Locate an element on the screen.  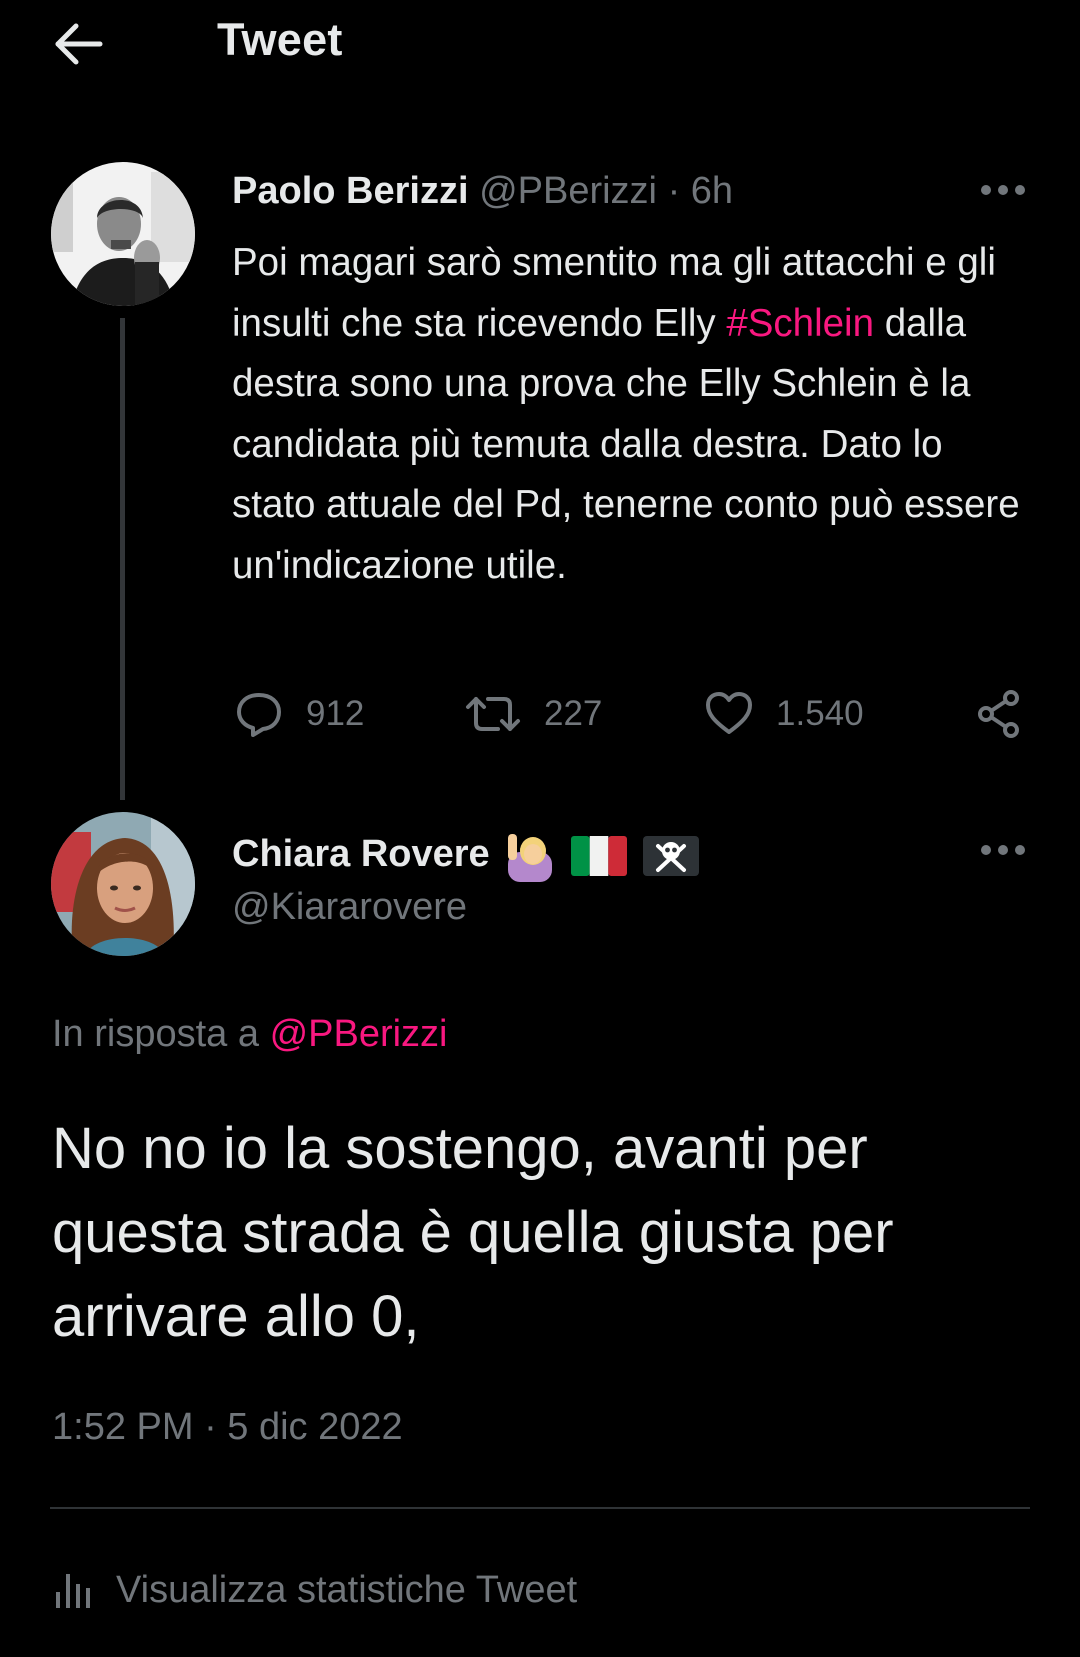
like-count: 1.540 is located at coordinates (820, 713).